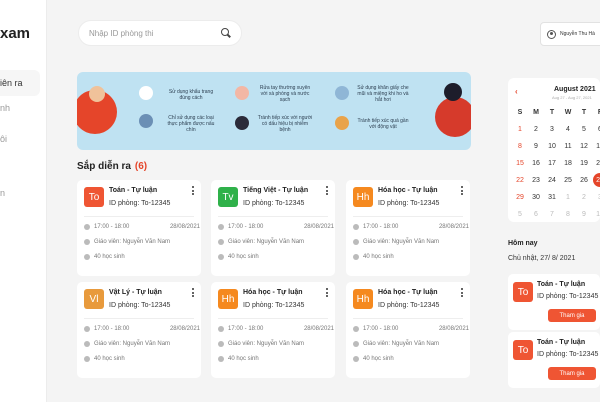  Describe the element at coordinates (520, 180) in the screenshot. I see `calendar-day: 22` at that location.